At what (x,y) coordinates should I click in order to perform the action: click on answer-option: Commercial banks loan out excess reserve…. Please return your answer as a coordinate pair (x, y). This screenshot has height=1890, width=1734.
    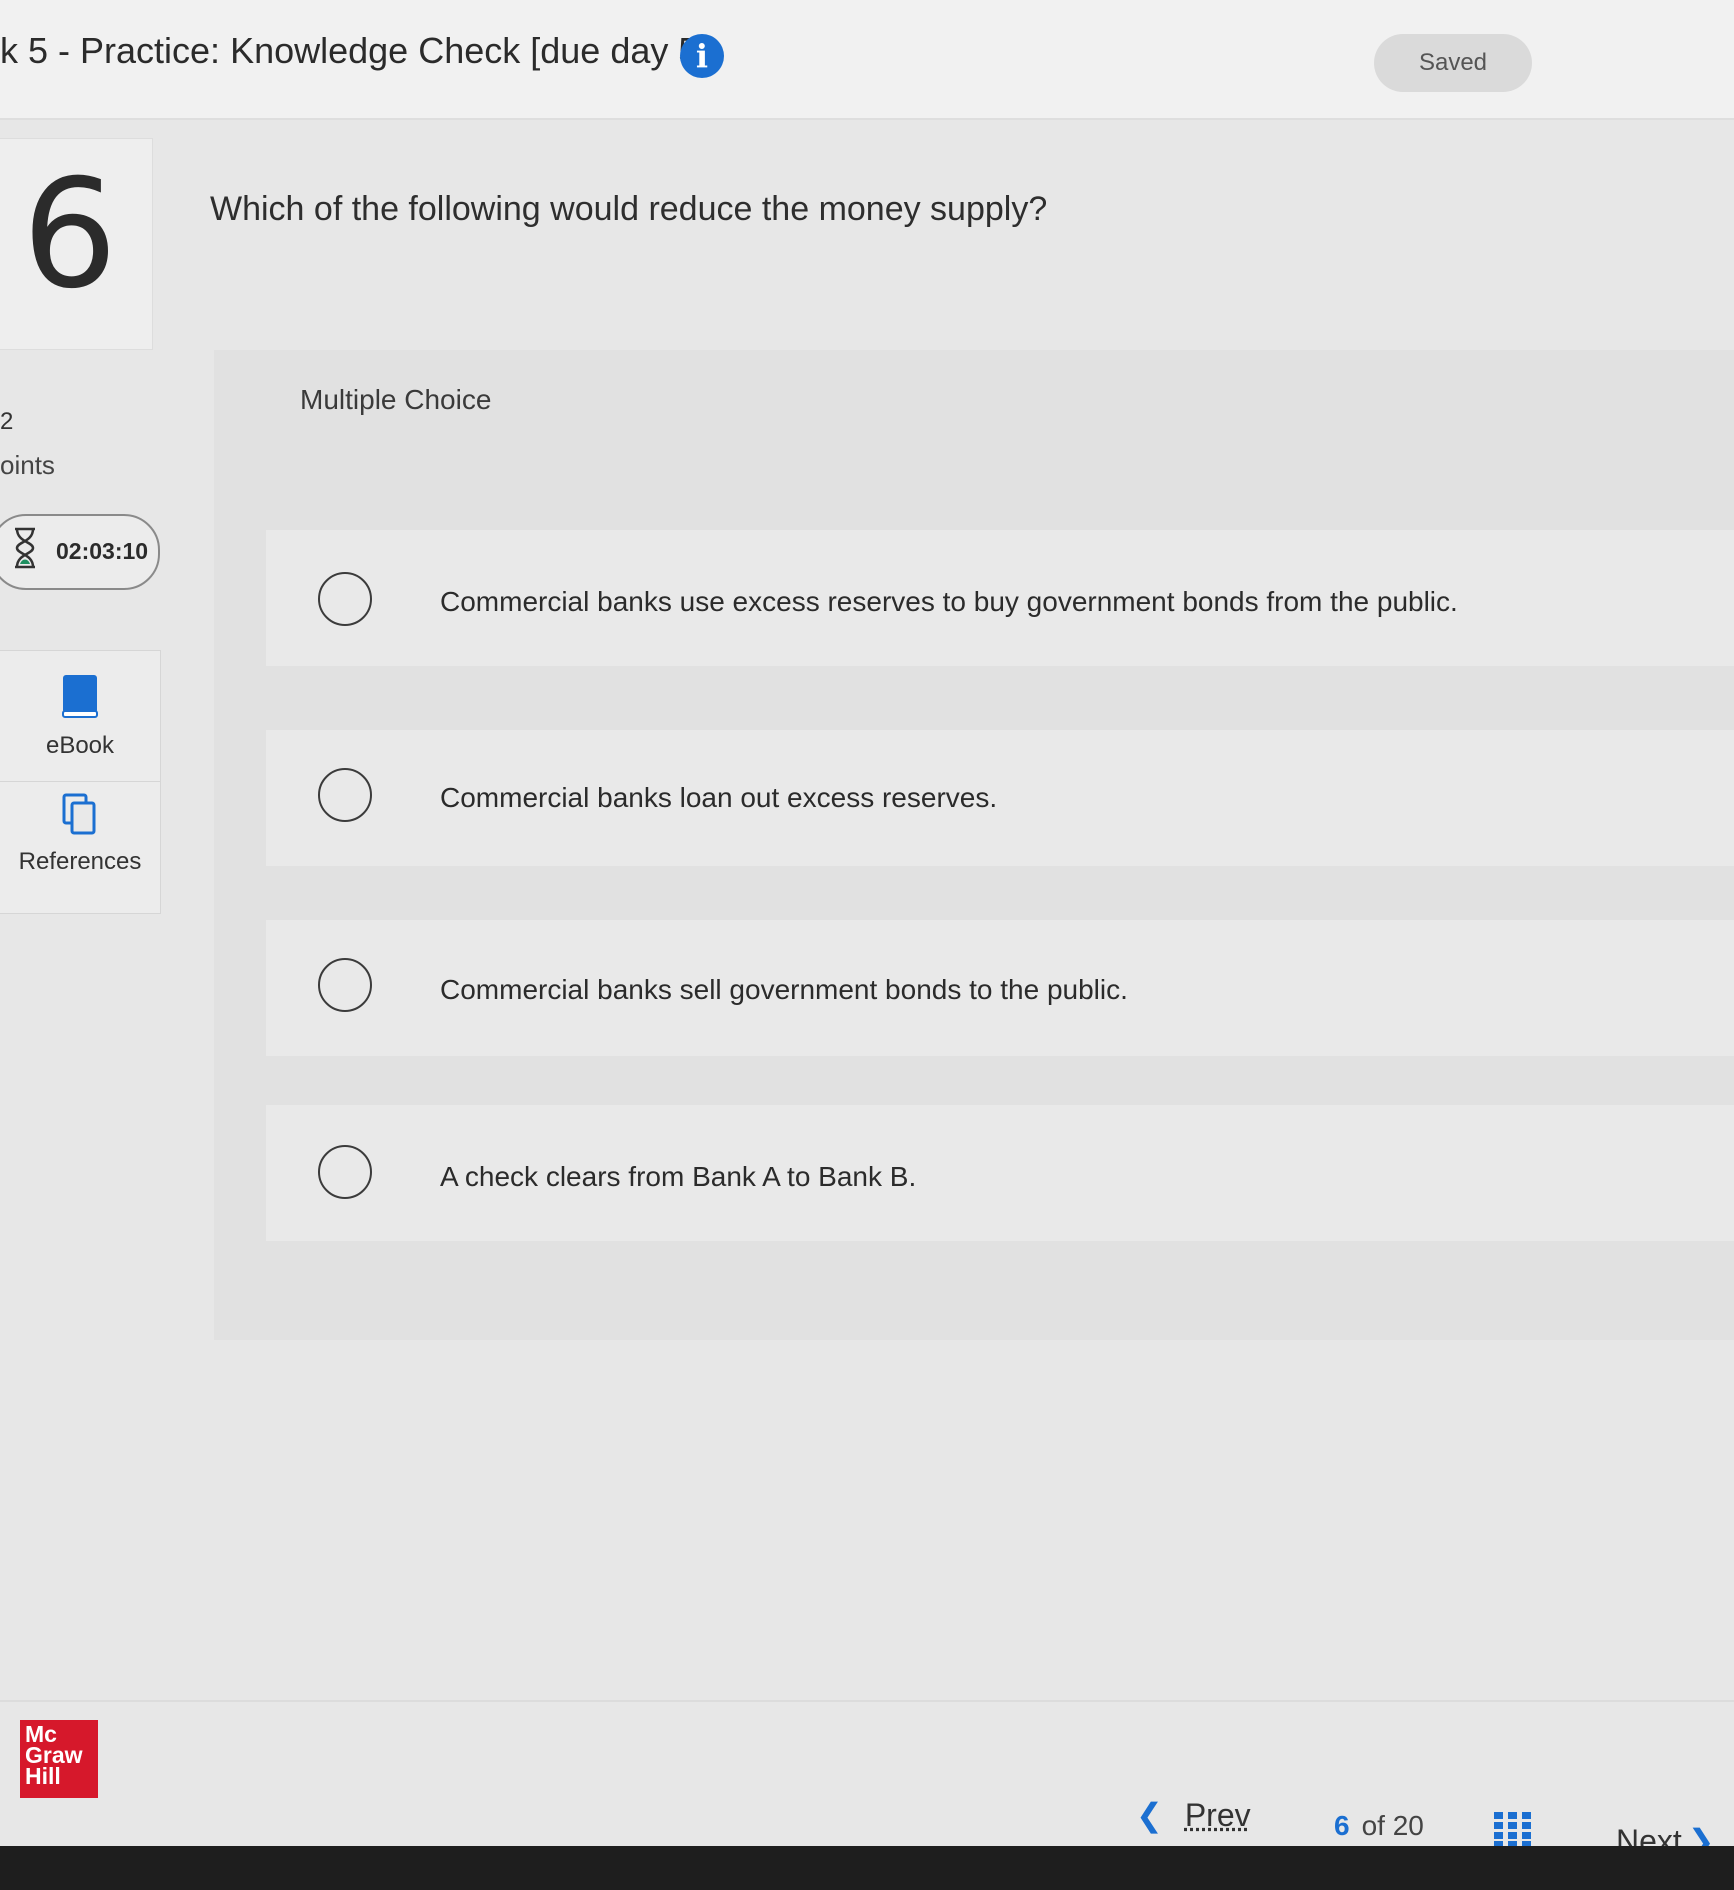
    Looking at the image, I should click on (1000, 798).